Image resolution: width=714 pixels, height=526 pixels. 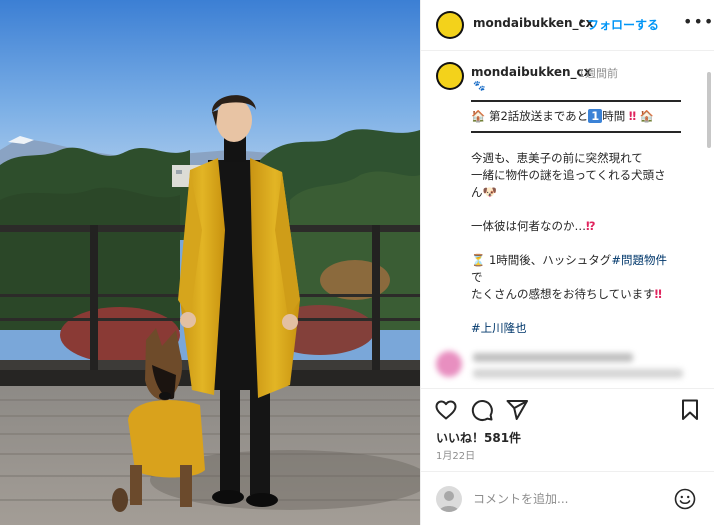 I want to click on caption-username-link: mondaibukken_cx, so click(x=531, y=72).